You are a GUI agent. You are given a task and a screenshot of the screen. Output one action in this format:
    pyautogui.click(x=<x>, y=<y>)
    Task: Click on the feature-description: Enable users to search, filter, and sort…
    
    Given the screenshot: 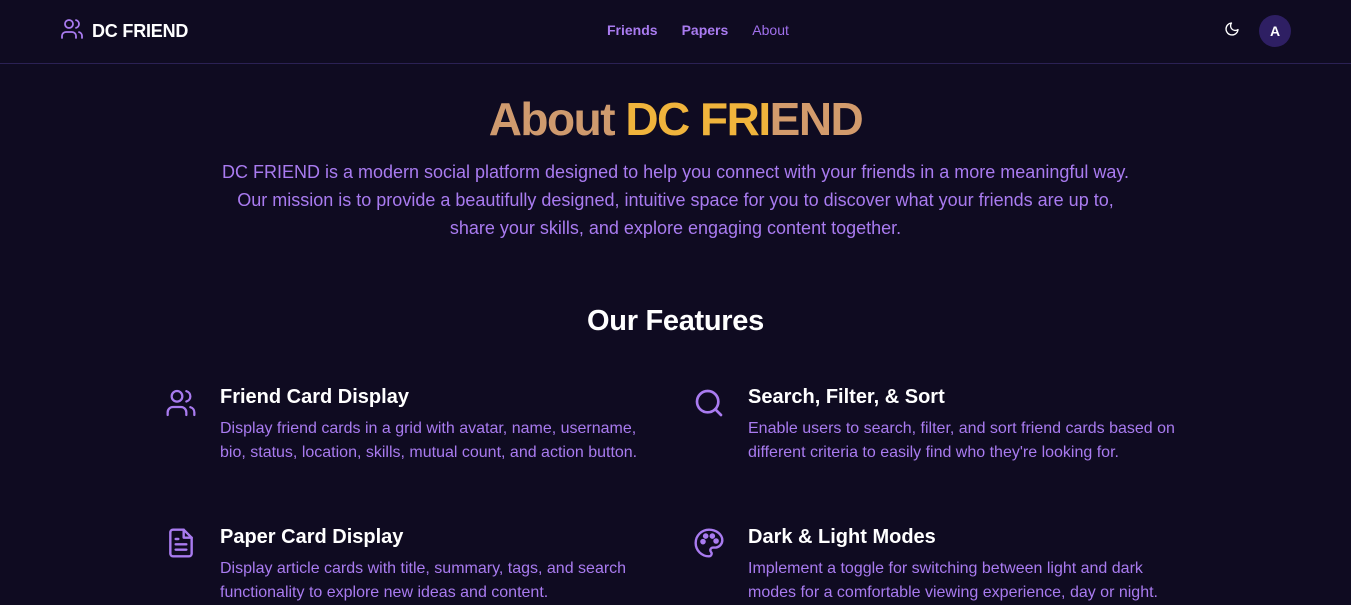 What is the action you would take?
    pyautogui.click(x=961, y=440)
    